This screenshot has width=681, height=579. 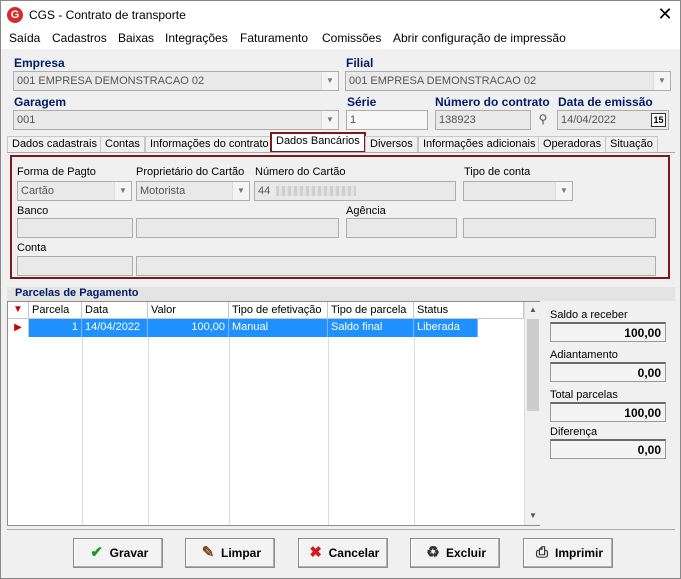 What do you see at coordinates (18, 328) in the screenshot?
I see `row-pointer-icon: ▶` at bounding box center [18, 328].